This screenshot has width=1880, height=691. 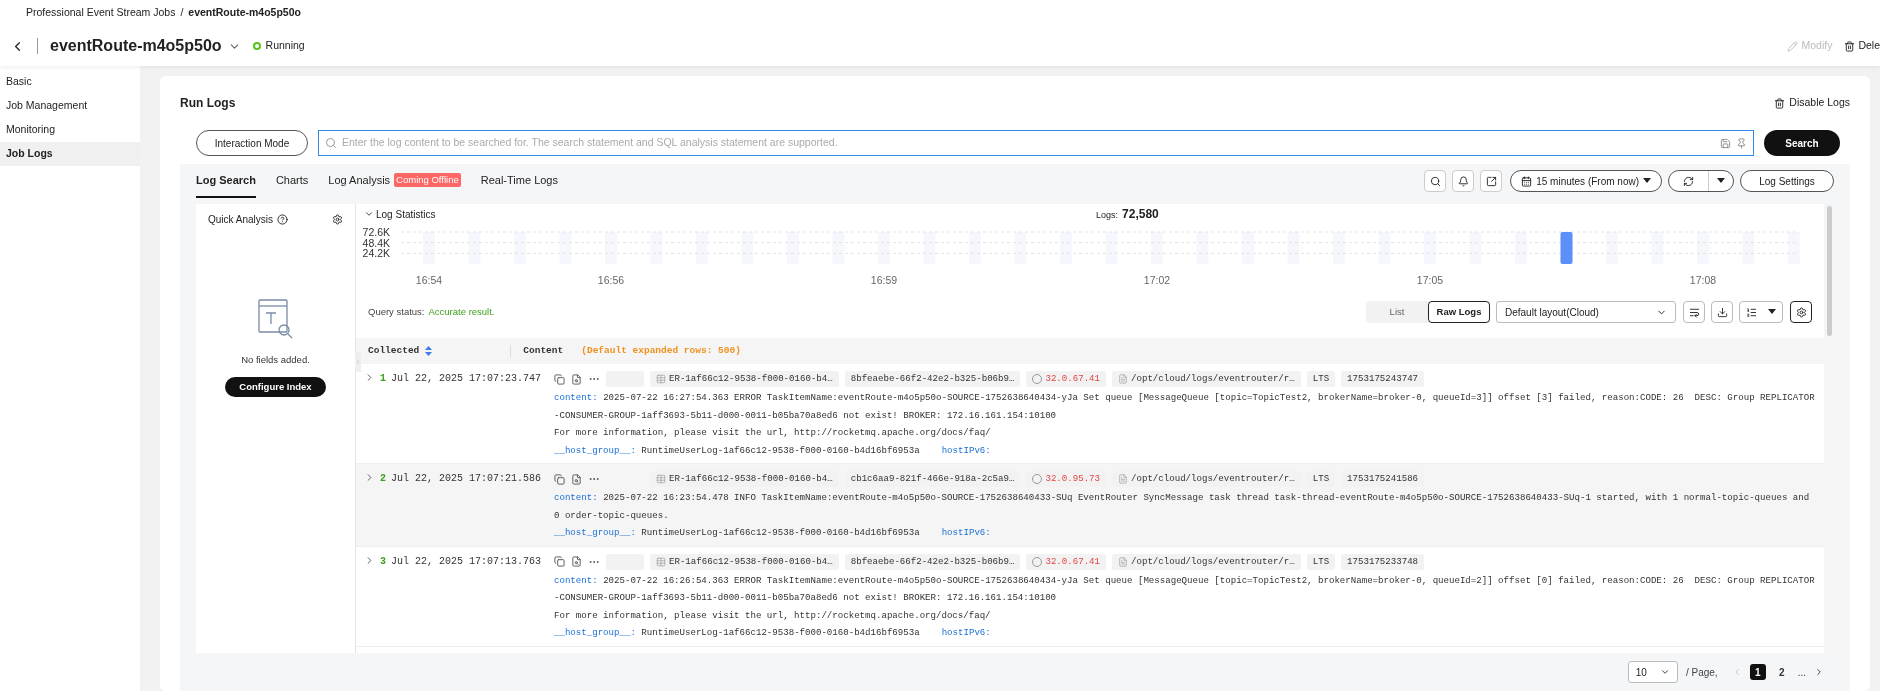 What do you see at coordinates (394, 181) in the screenshot?
I see `tab: Log Analysis Coming Offline` at bounding box center [394, 181].